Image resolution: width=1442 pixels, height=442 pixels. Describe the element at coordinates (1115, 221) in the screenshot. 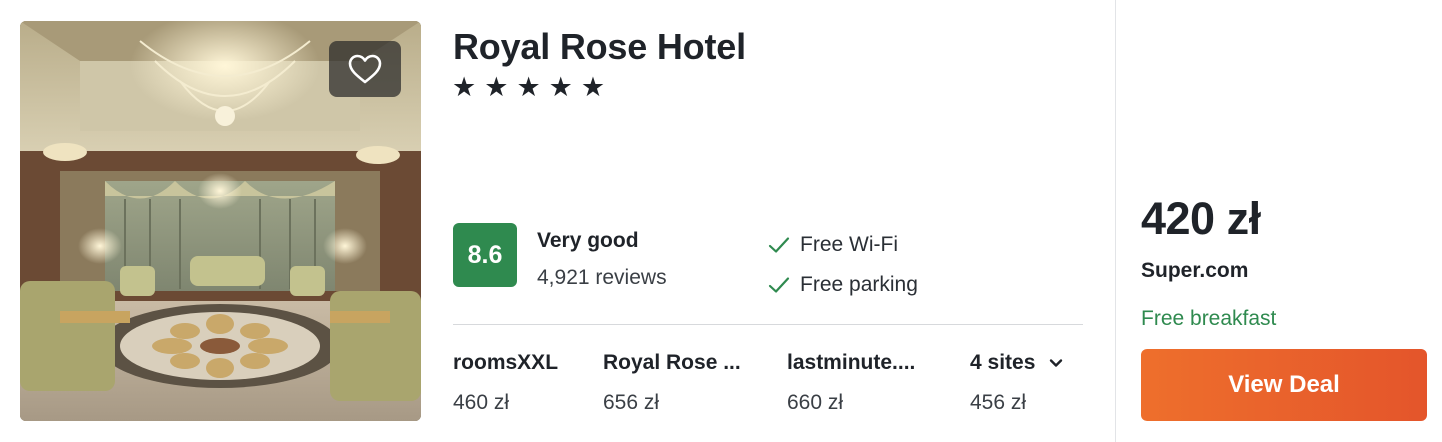

I see `column-separator` at that location.